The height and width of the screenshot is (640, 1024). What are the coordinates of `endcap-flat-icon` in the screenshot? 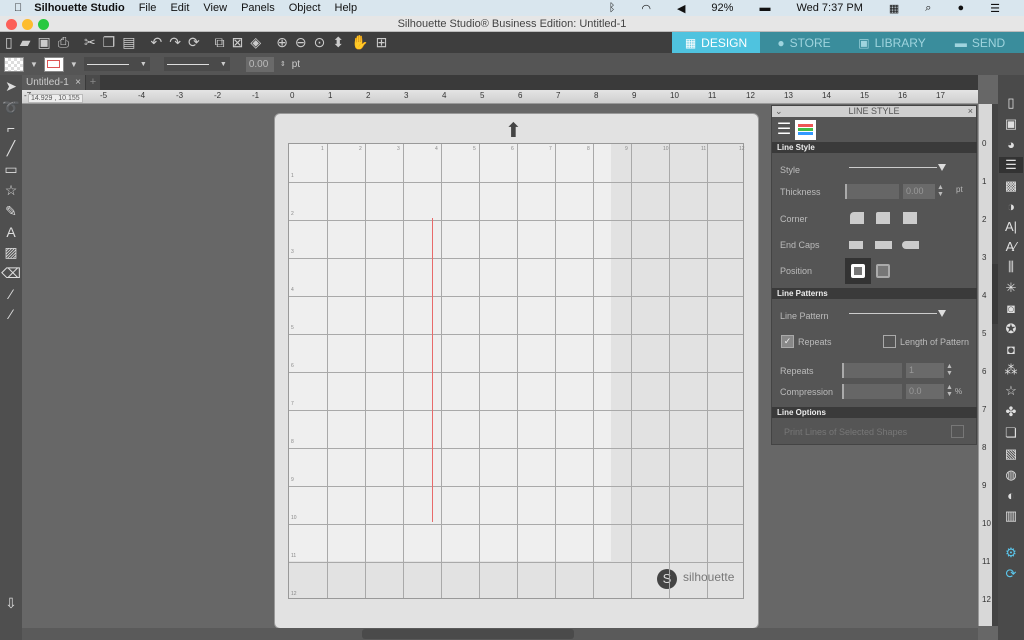 It's located at (856, 245).